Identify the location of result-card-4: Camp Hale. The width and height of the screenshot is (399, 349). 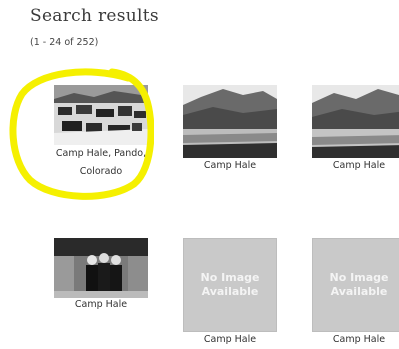
(101, 275).